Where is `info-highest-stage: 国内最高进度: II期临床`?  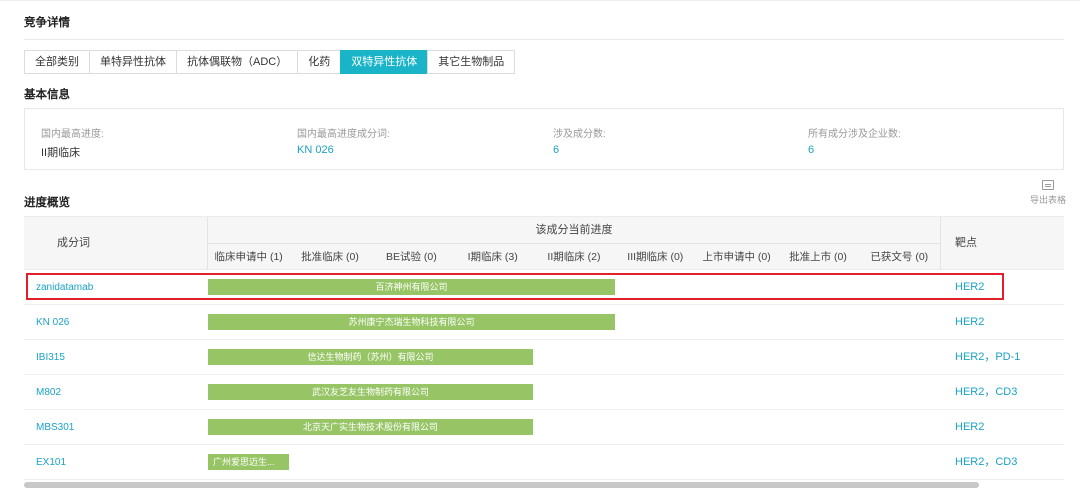
info-highest-stage: 国内最高进度: II期临床 is located at coordinates (72, 142).